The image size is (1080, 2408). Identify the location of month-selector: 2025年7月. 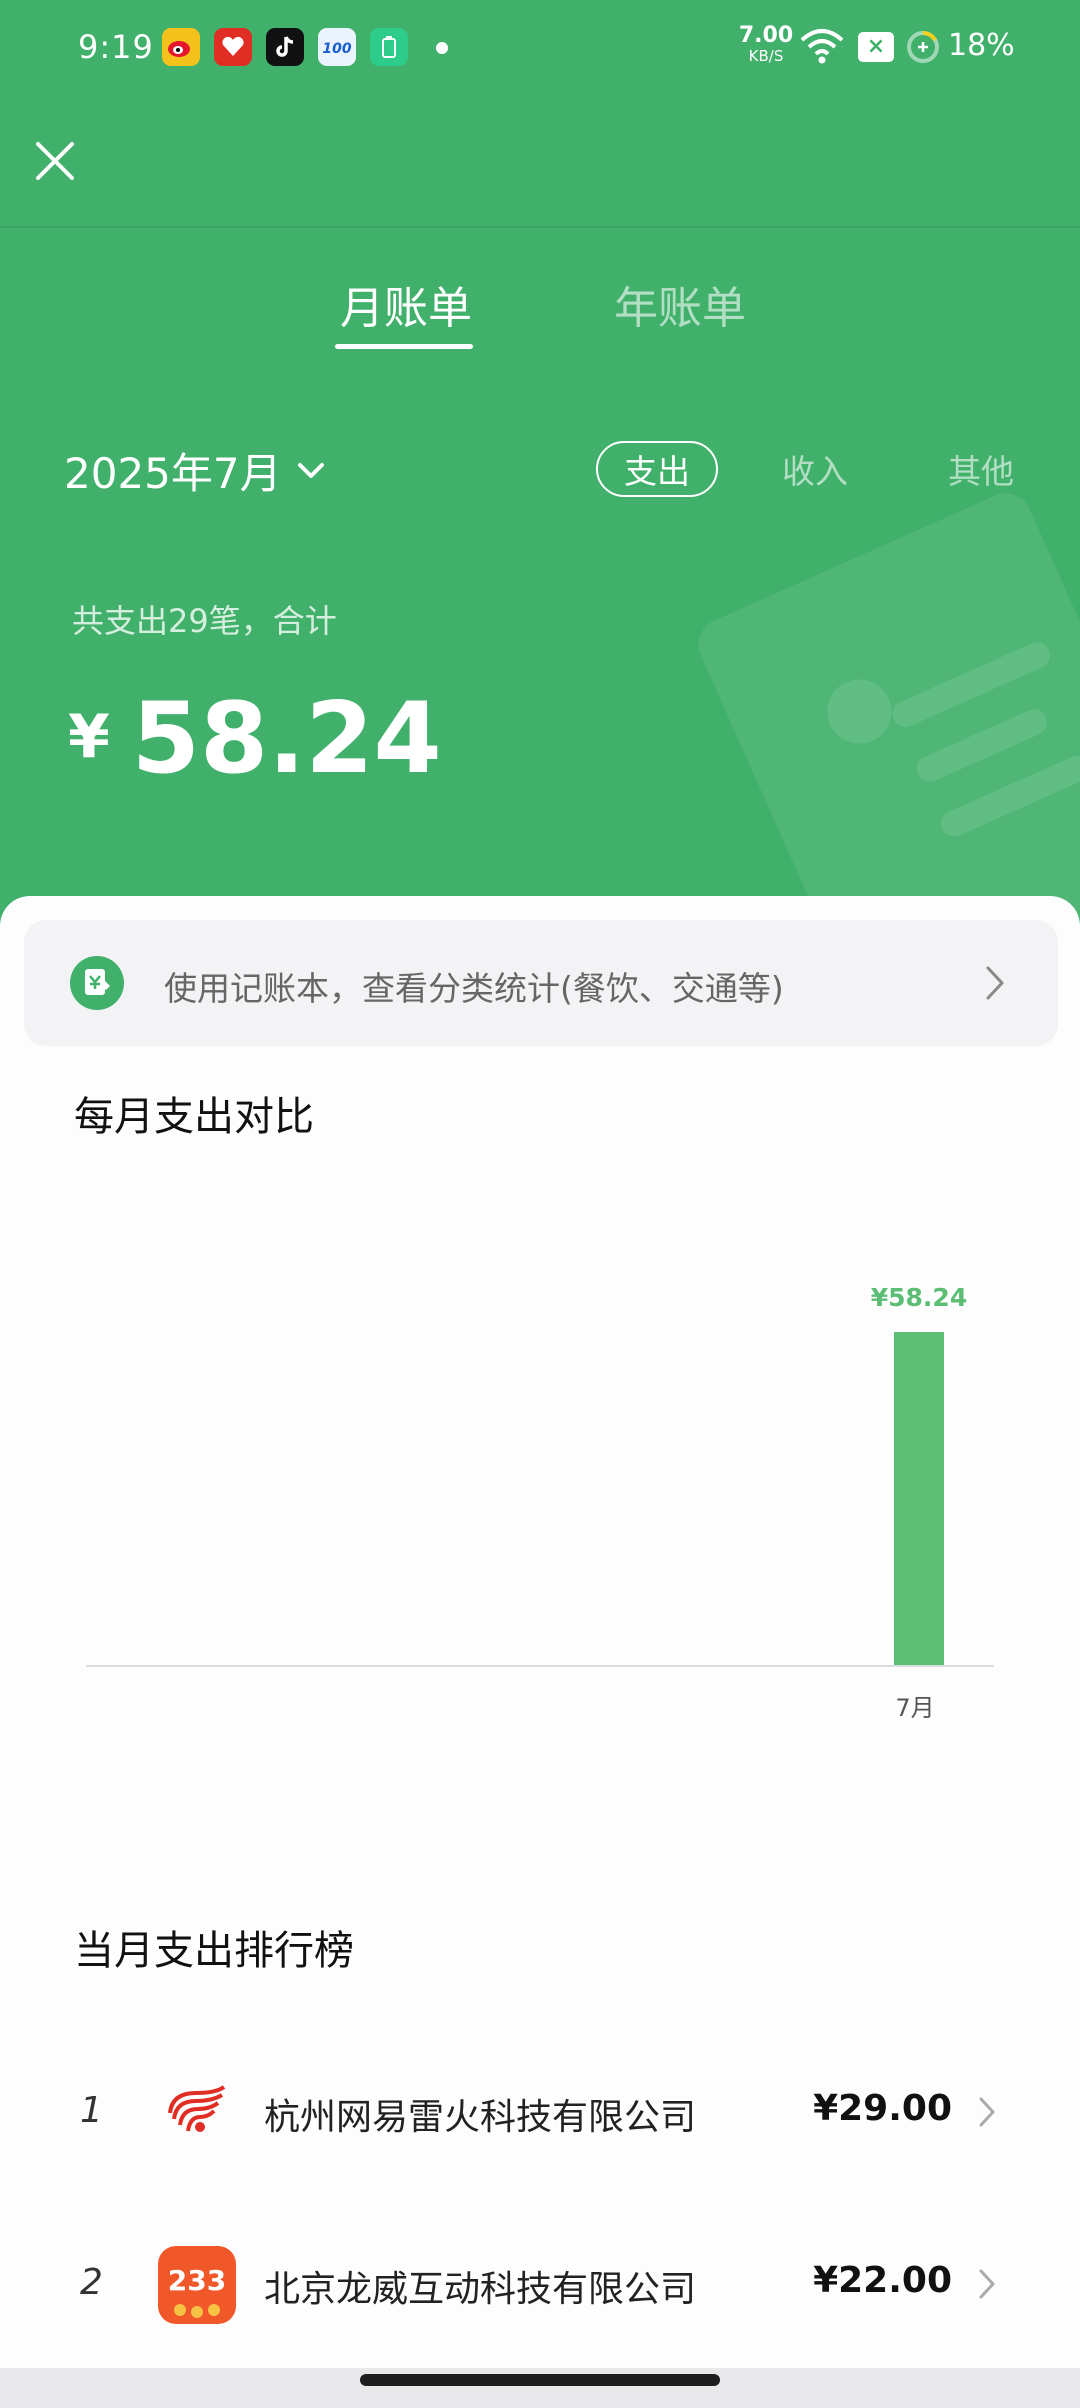
(195, 470).